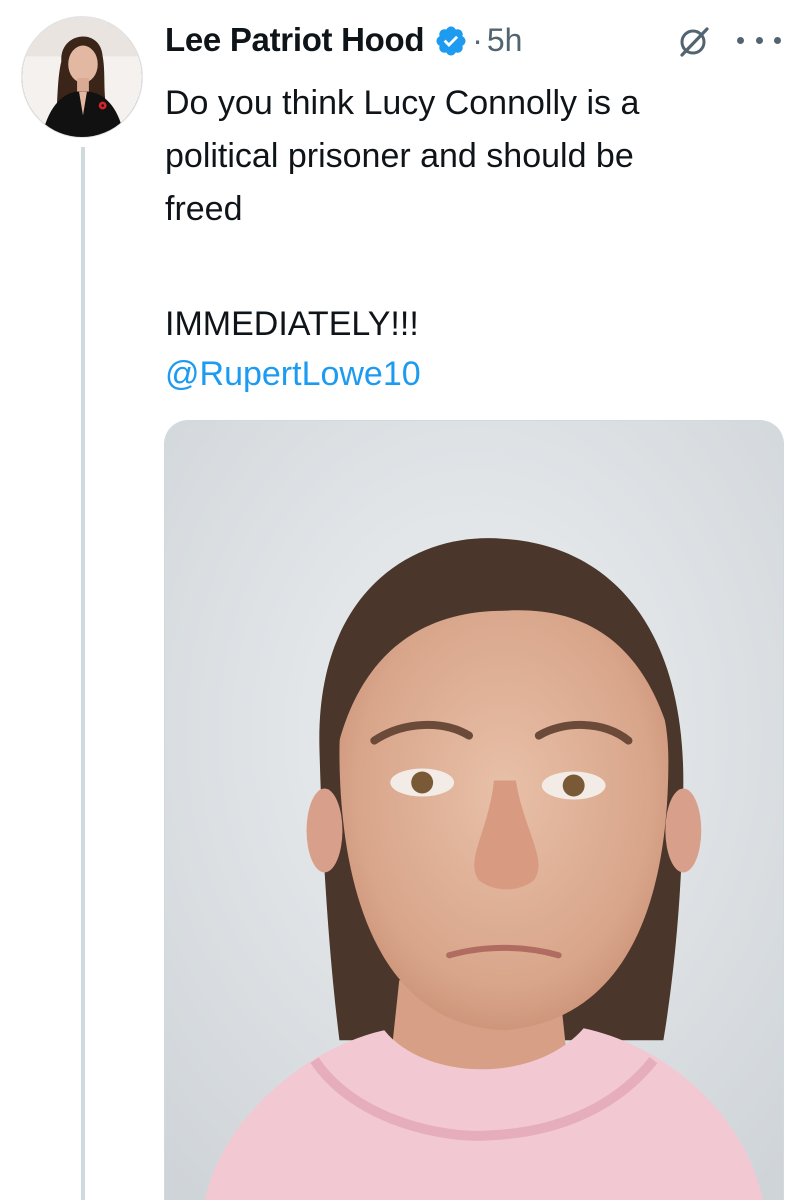 The height and width of the screenshot is (1200, 806). I want to click on thread-line, so click(83, 673).